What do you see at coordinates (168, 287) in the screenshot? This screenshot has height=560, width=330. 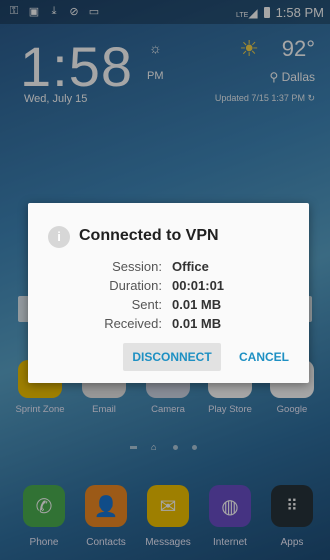 I see `info-row-duration: Duration: 00:01:01` at bounding box center [168, 287].